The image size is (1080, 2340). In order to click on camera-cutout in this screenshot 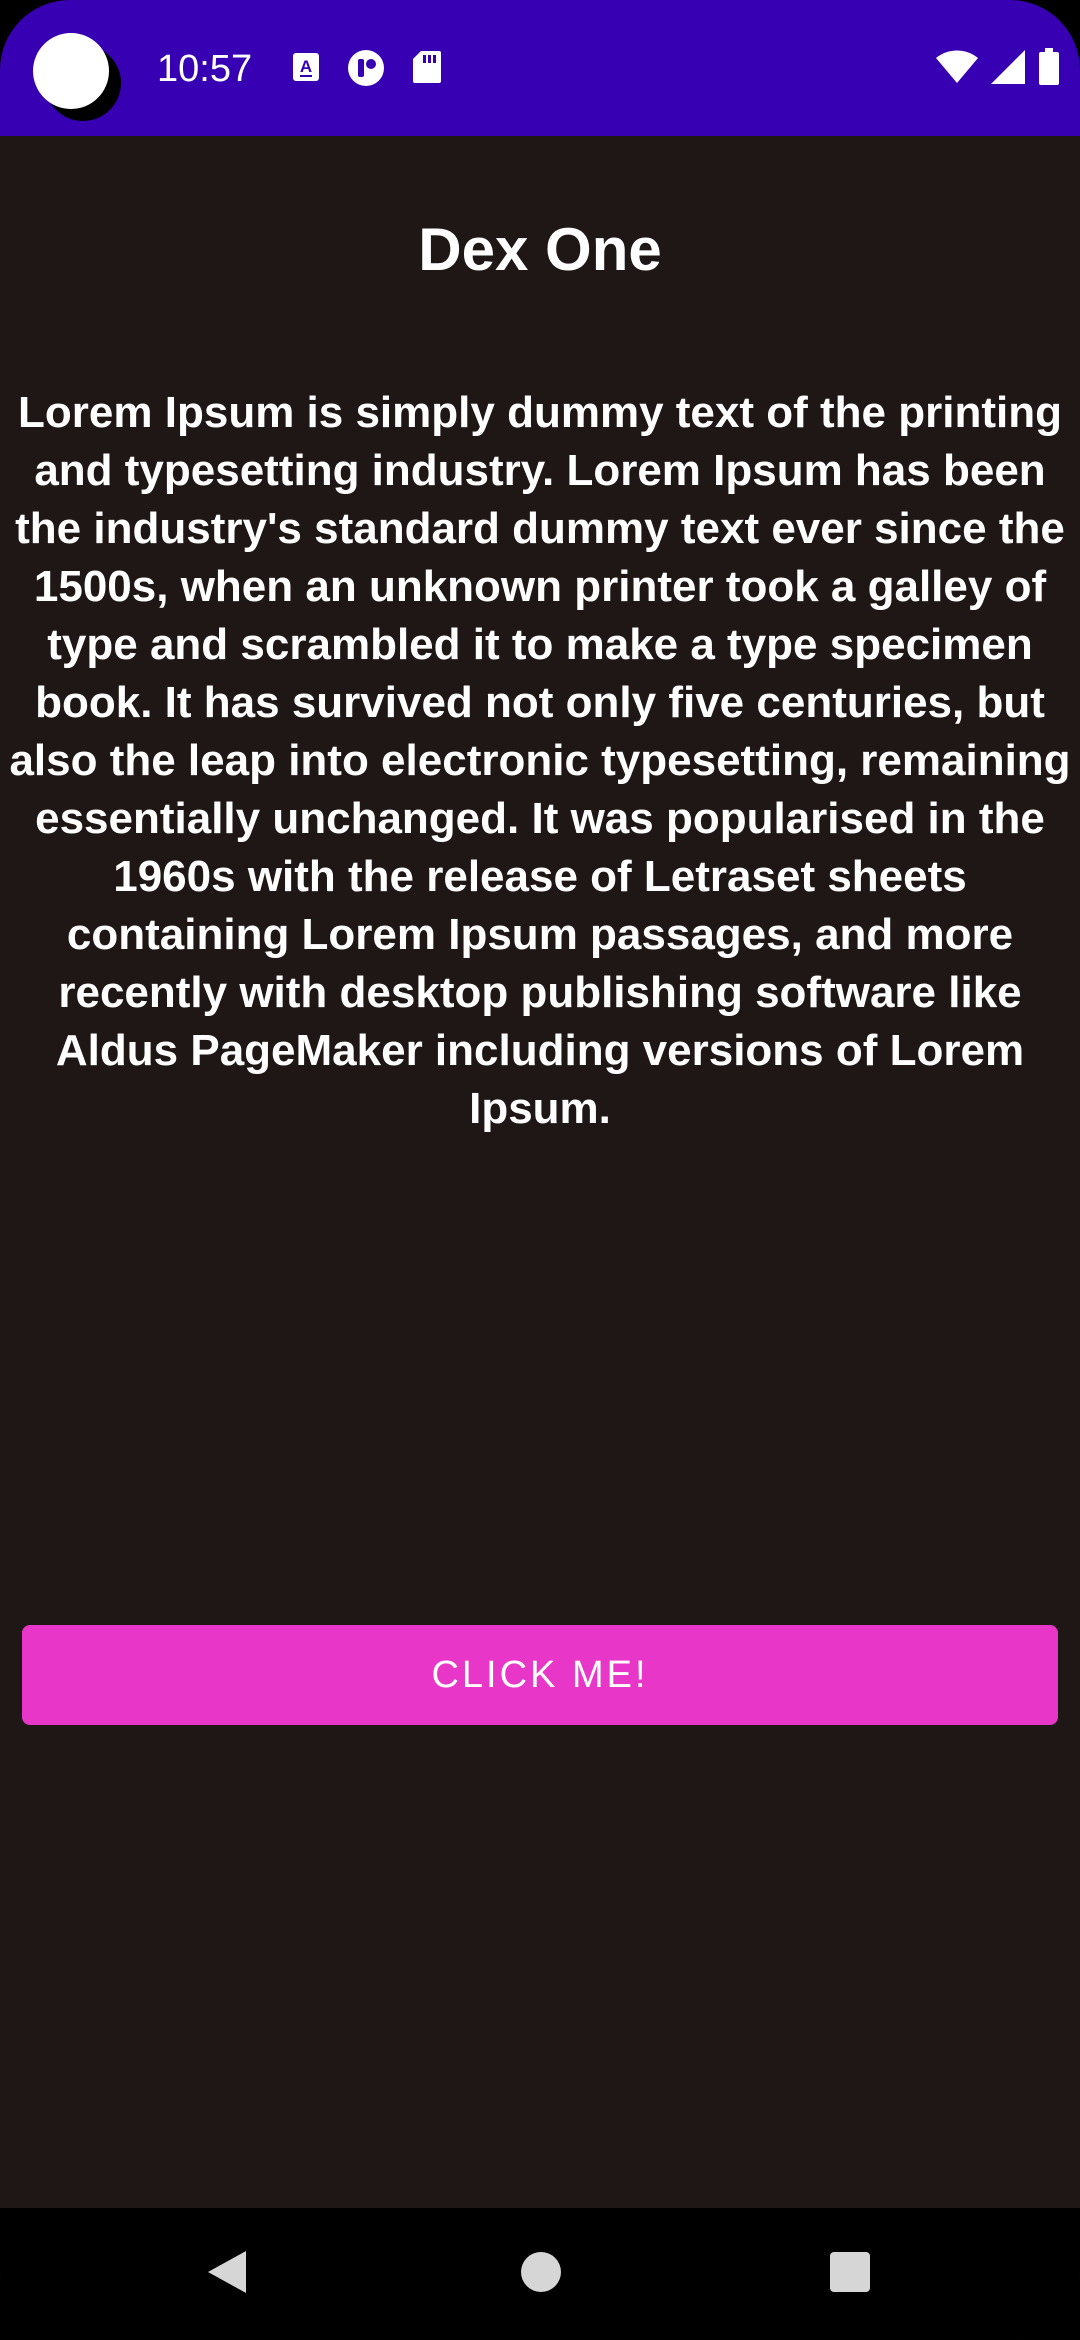, I will do `click(71, 71)`.